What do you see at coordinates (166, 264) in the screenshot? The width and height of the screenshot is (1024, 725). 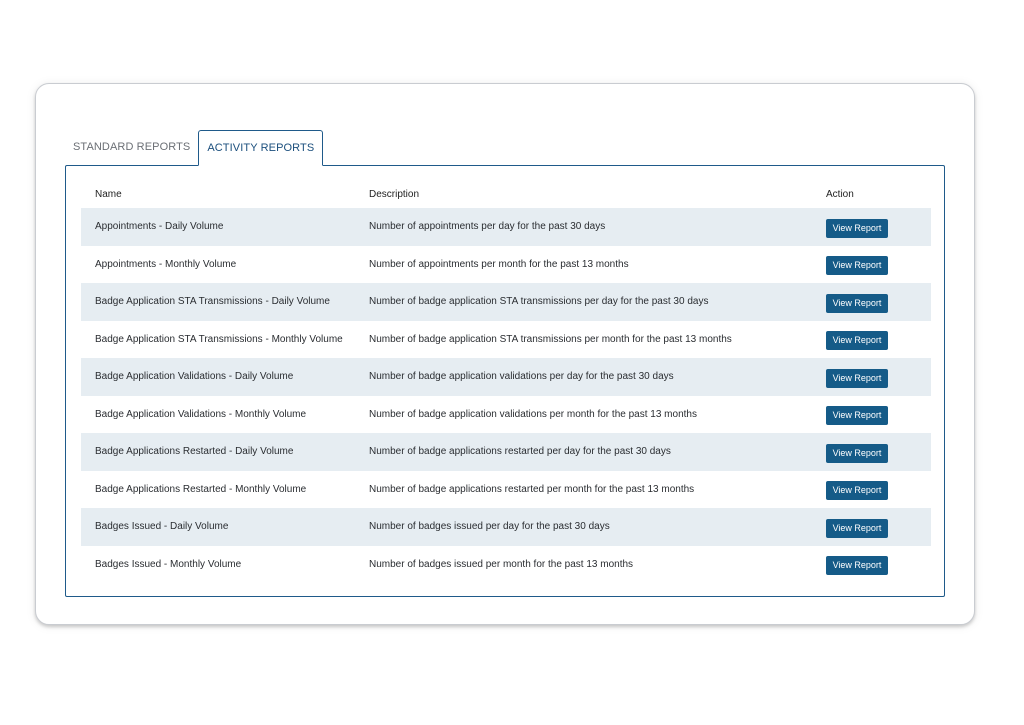 I see `row-name: Appointments - Monthly Volume` at bounding box center [166, 264].